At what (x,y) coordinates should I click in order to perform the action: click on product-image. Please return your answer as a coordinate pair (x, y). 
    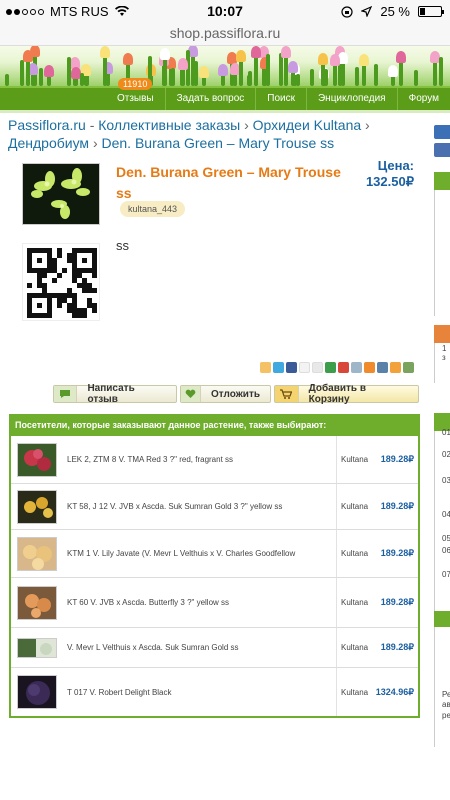
    Looking at the image, I should click on (61, 194).